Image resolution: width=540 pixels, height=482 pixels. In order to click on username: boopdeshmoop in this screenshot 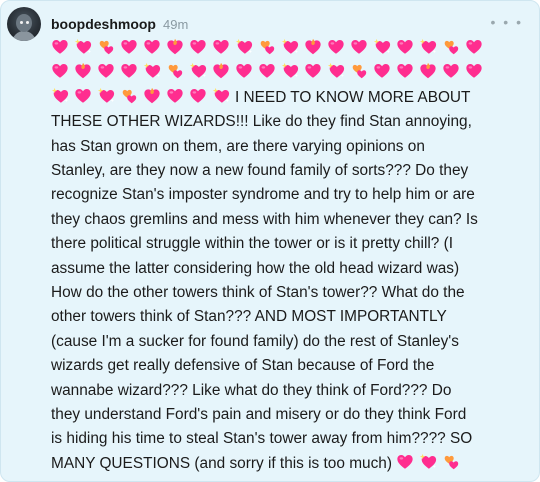, I will do `click(103, 24)`.